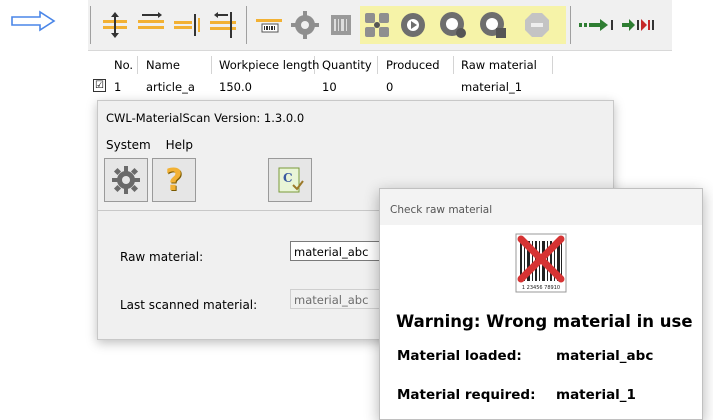 The image size is (713, 420). I want to click on column-header-name: Name, so click(177, 65).